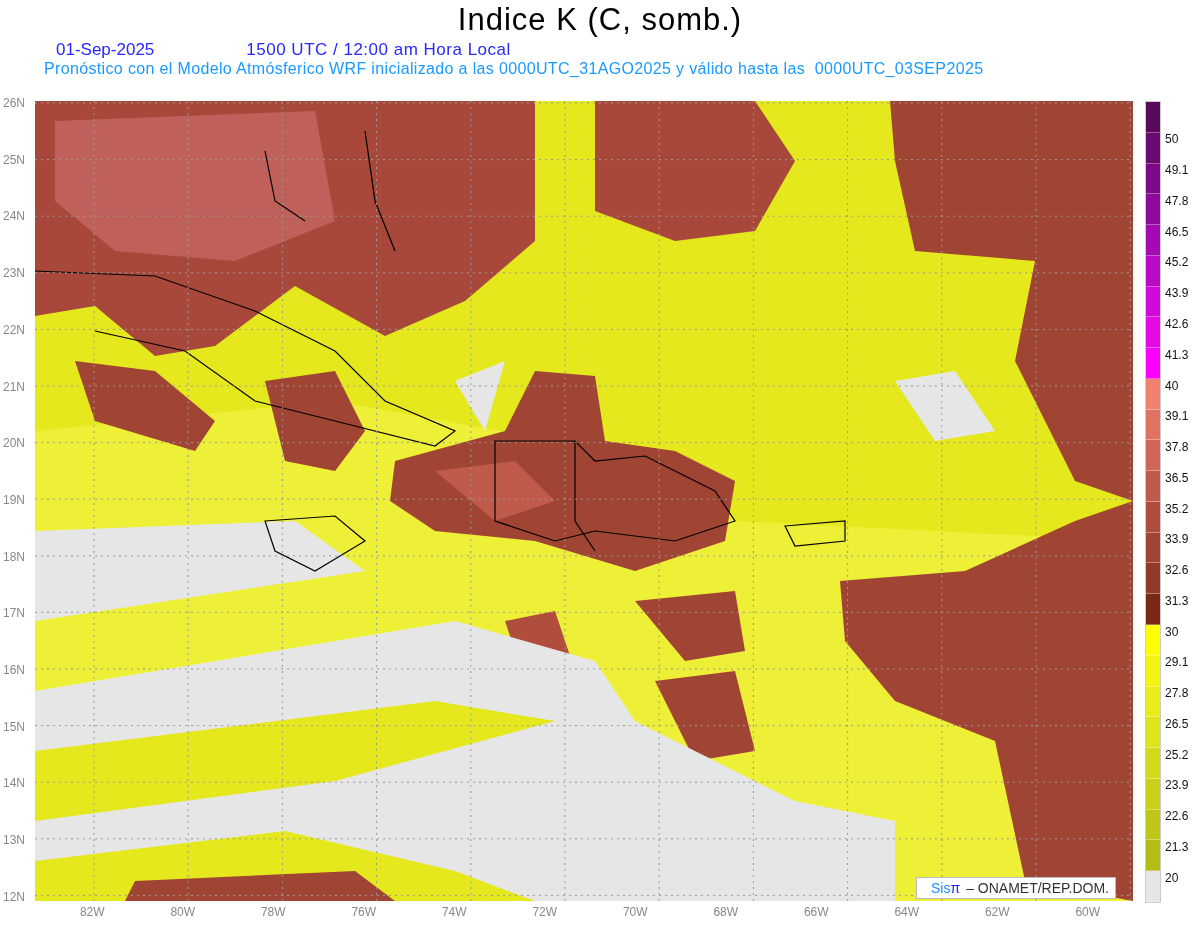  Describe the element at coordinates (1177, 447) in the screenshot. I see `color-bar-label: 37.8` at that location.